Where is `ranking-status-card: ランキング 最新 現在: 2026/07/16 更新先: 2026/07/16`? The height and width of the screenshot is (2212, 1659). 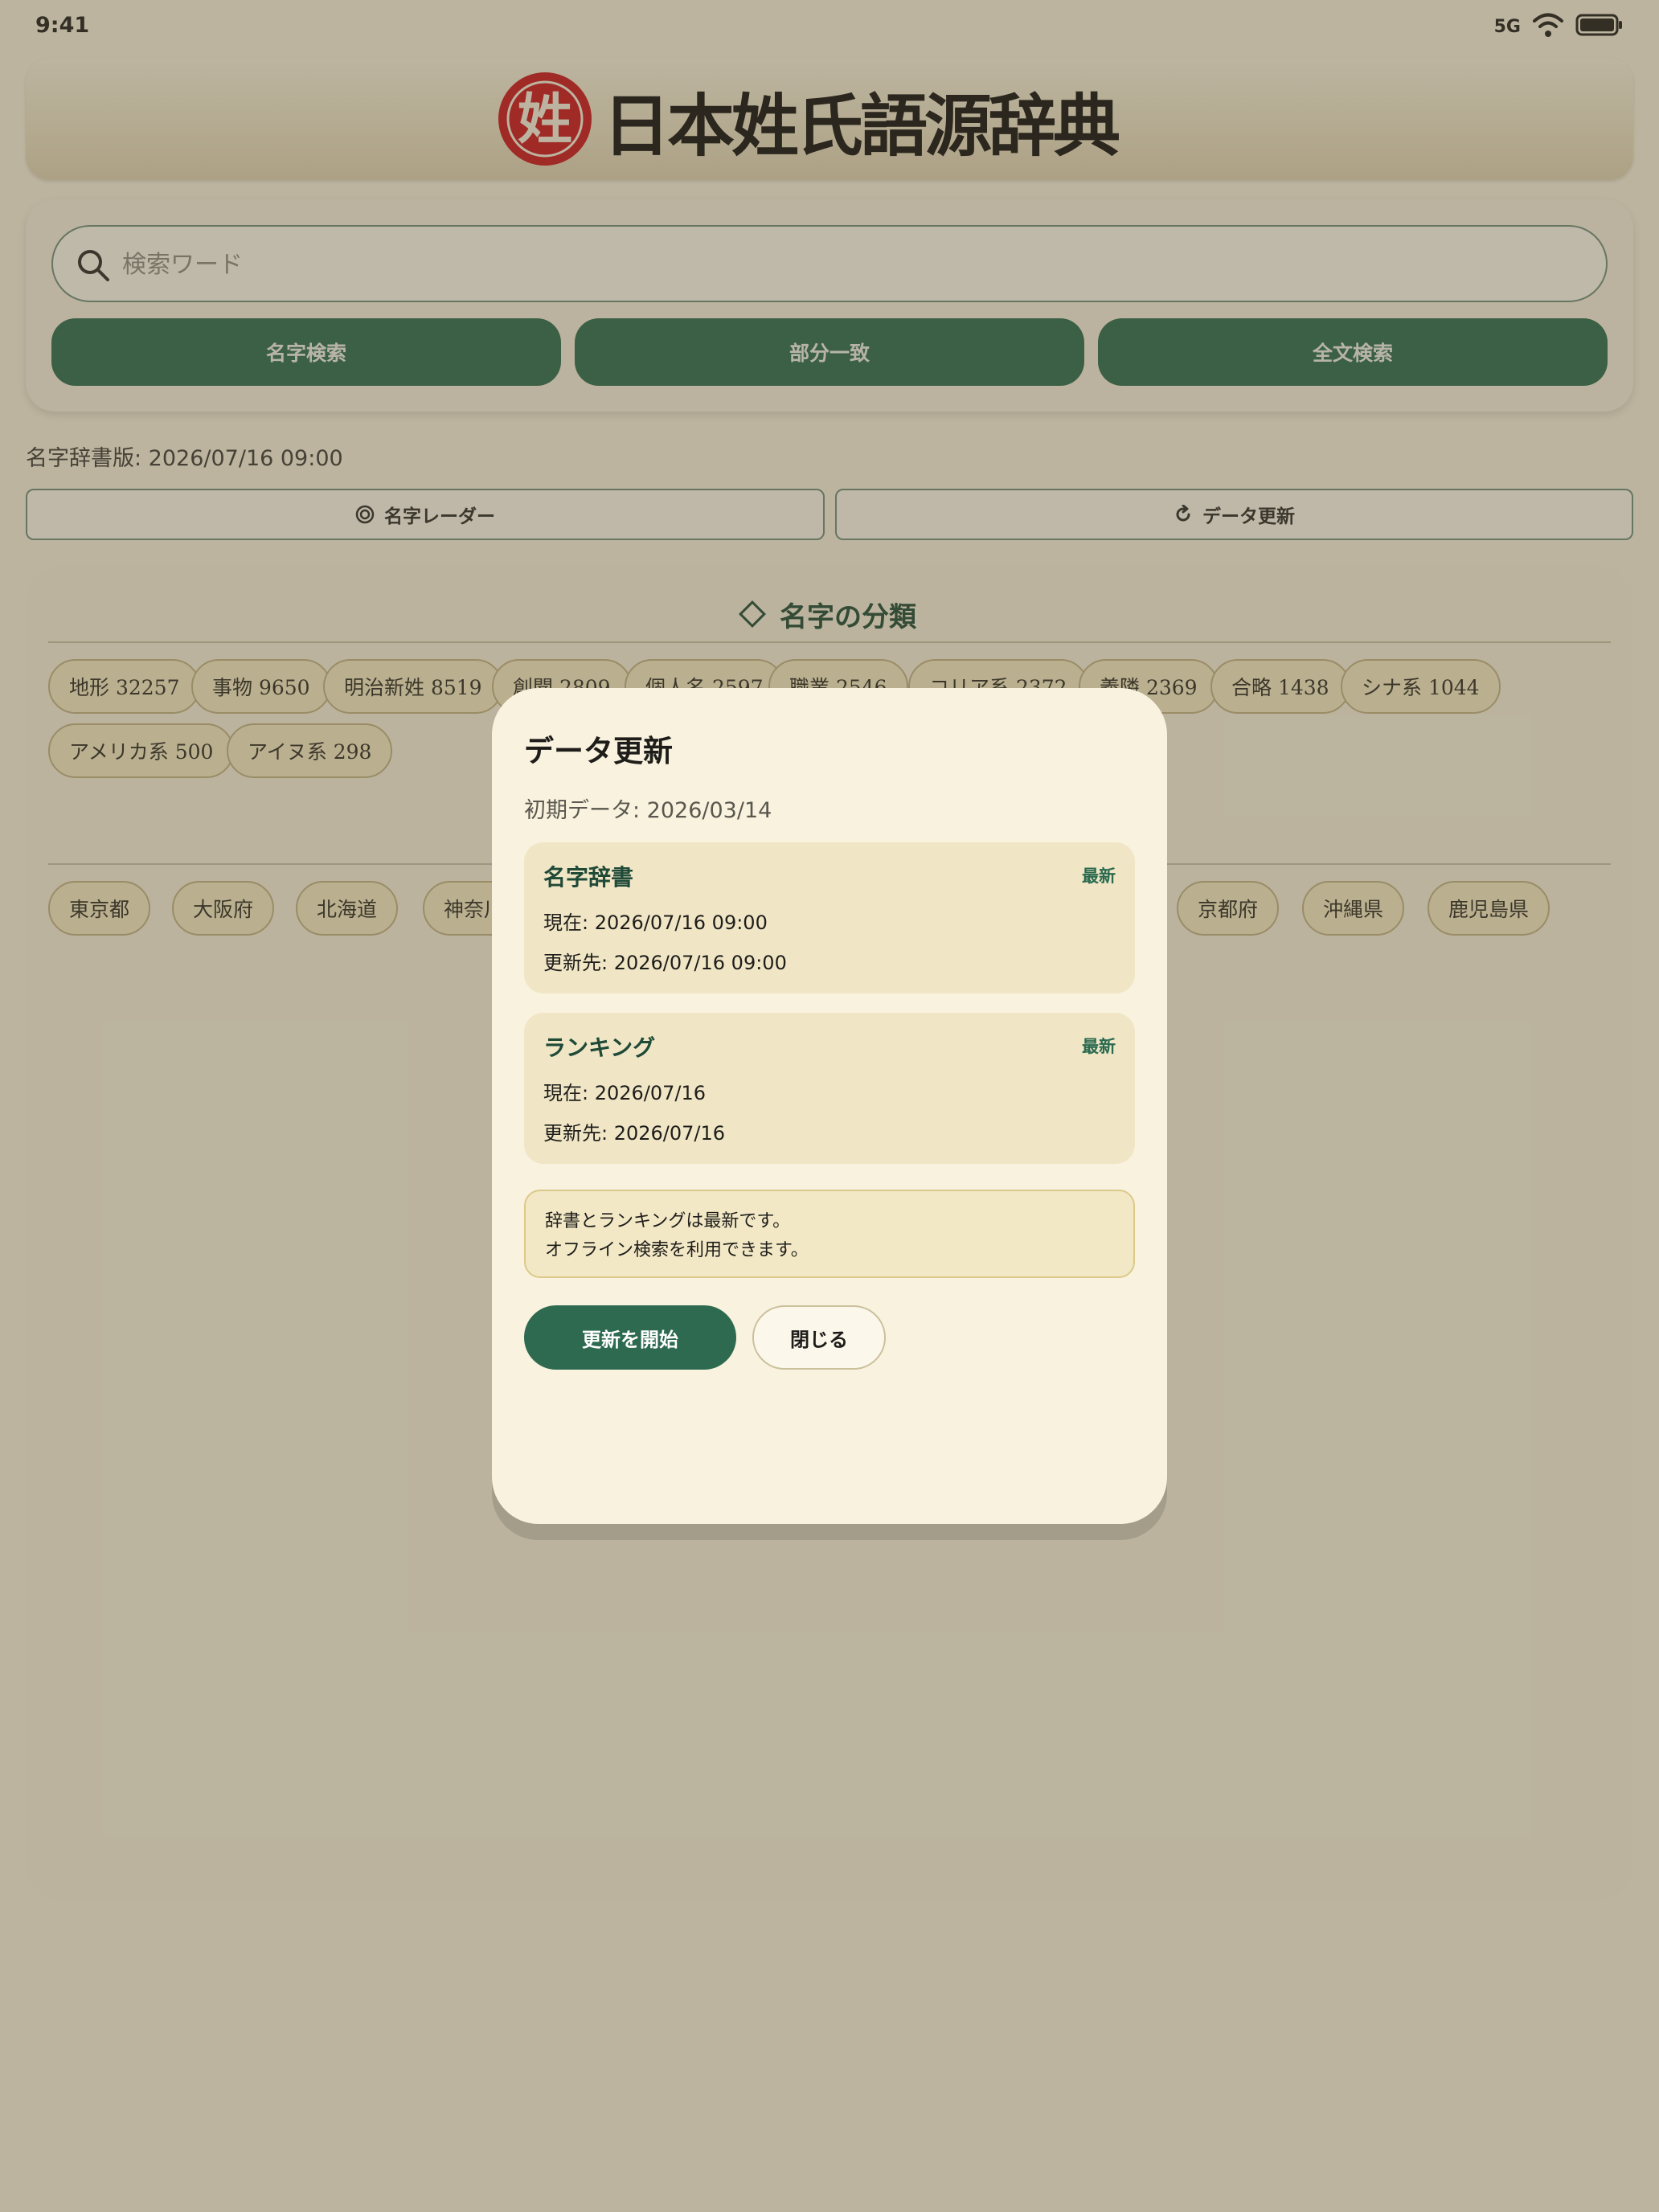 ranking-status-card: ランキング 最新 現在: 2026/07/16 更新先: 2026/07/16 is located at coordinates (829, 1088).